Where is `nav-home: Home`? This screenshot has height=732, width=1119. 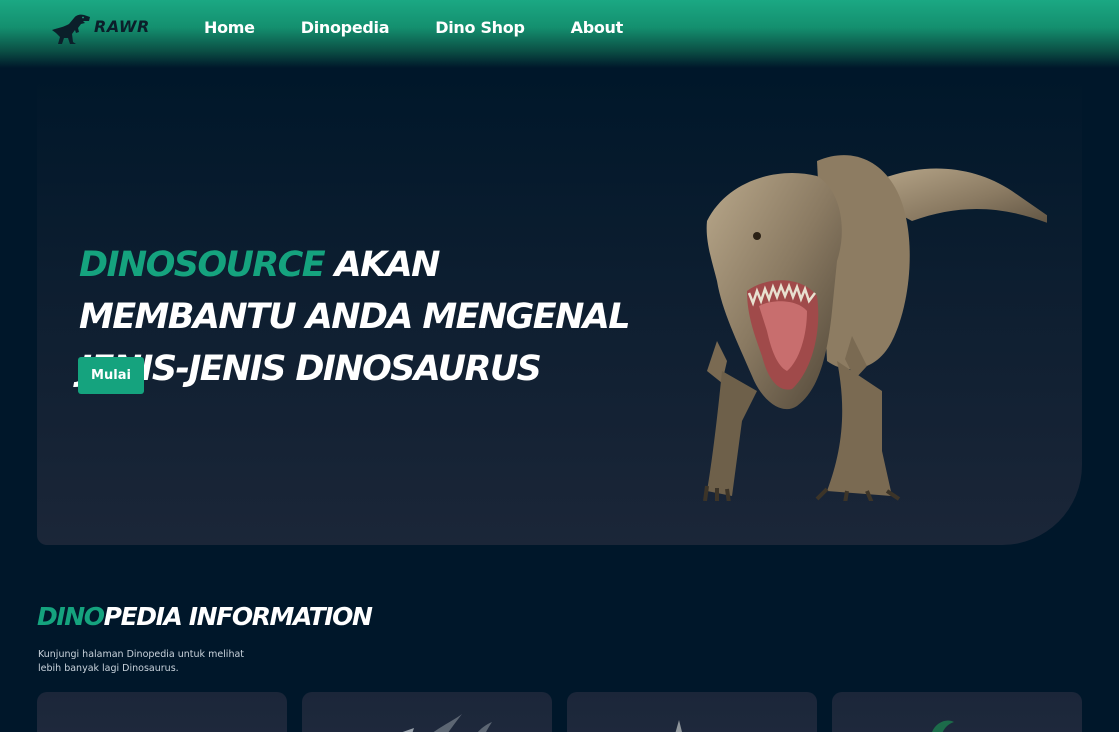 nav-home: Home is located at coordinates (229, 27).